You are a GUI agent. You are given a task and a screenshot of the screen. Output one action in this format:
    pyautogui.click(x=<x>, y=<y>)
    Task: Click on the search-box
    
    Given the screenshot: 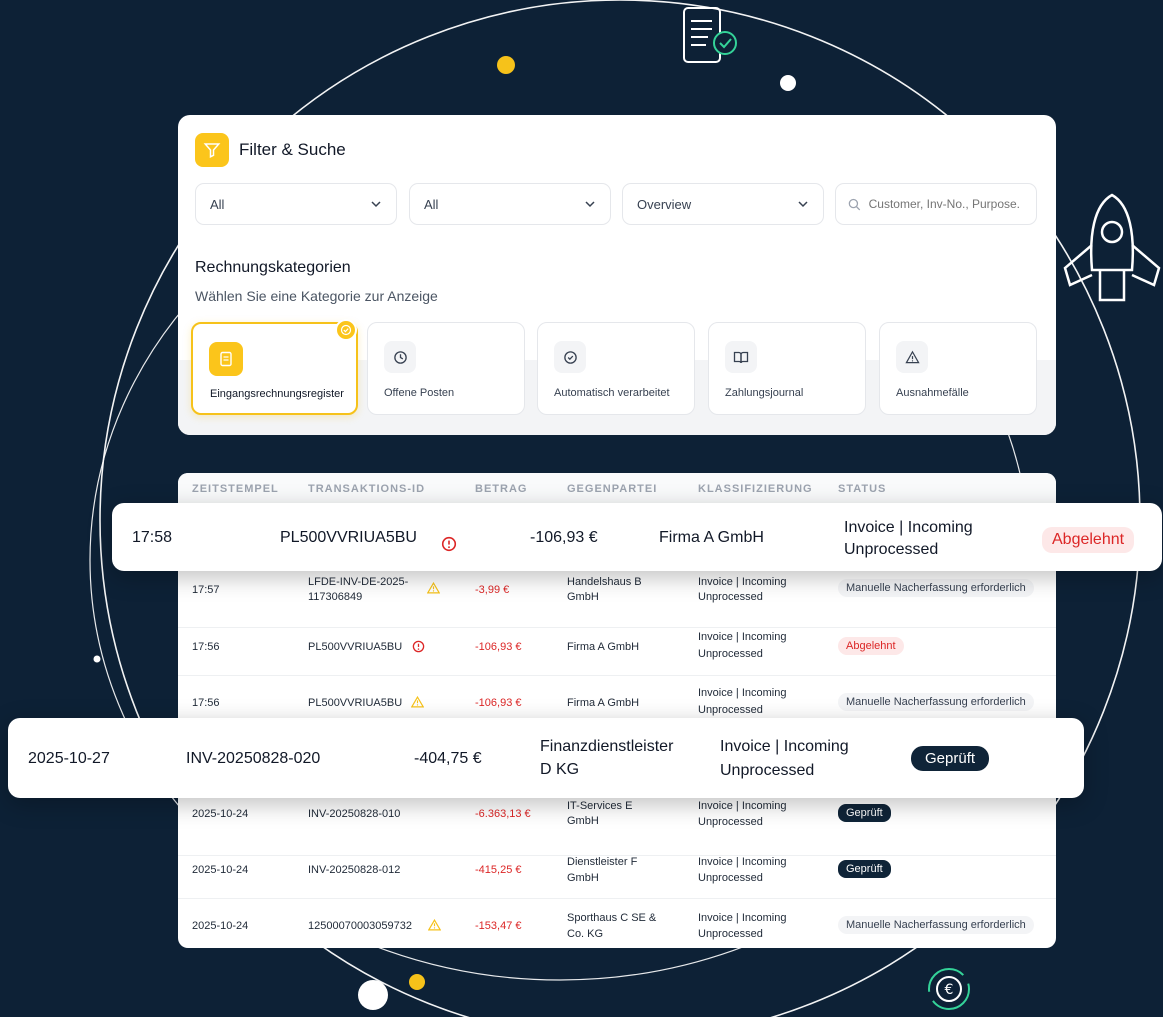 What is the action you would take?
    pyautogui.click(x=936, y=204)
    